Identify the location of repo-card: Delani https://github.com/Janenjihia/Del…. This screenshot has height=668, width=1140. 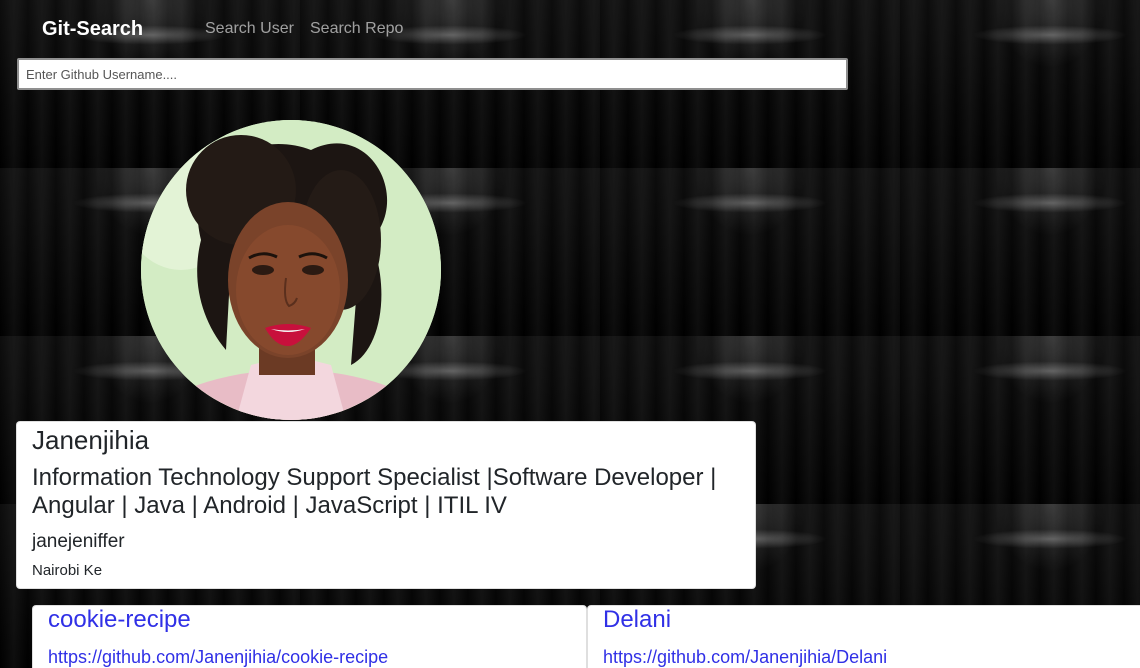
(863, 636).